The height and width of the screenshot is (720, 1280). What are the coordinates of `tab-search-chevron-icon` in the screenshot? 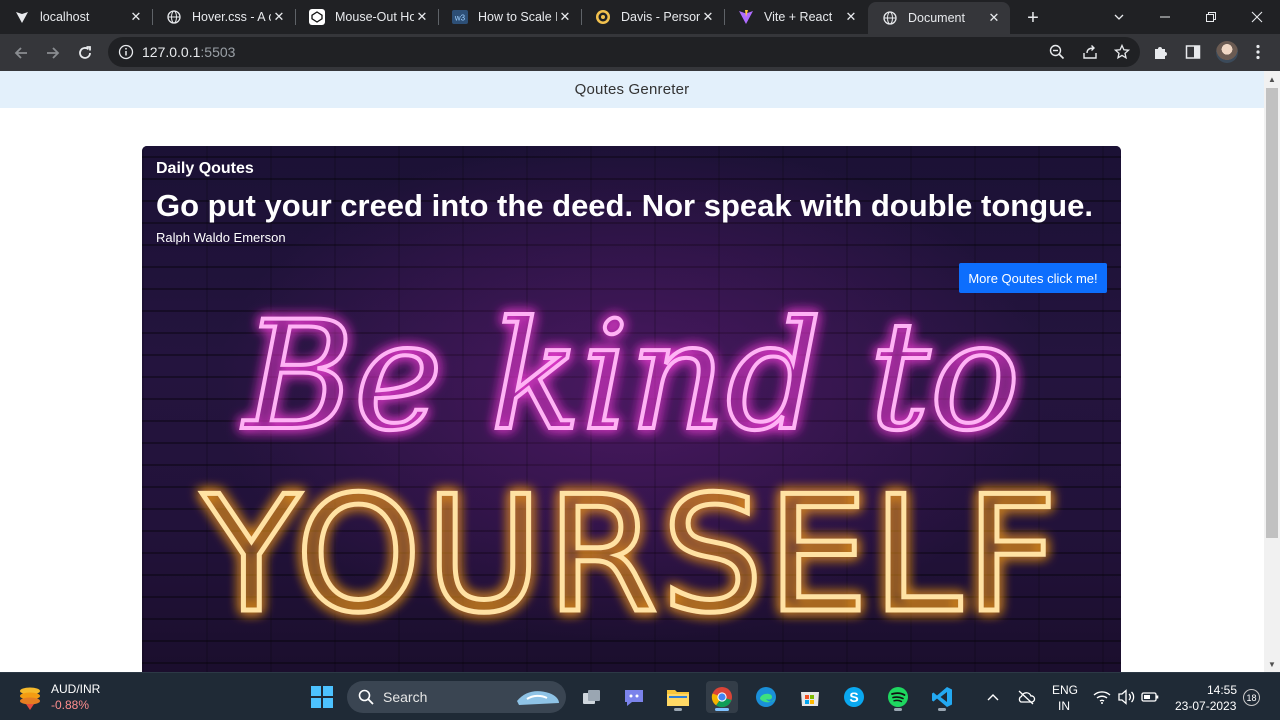 It's located at (1119, 17).